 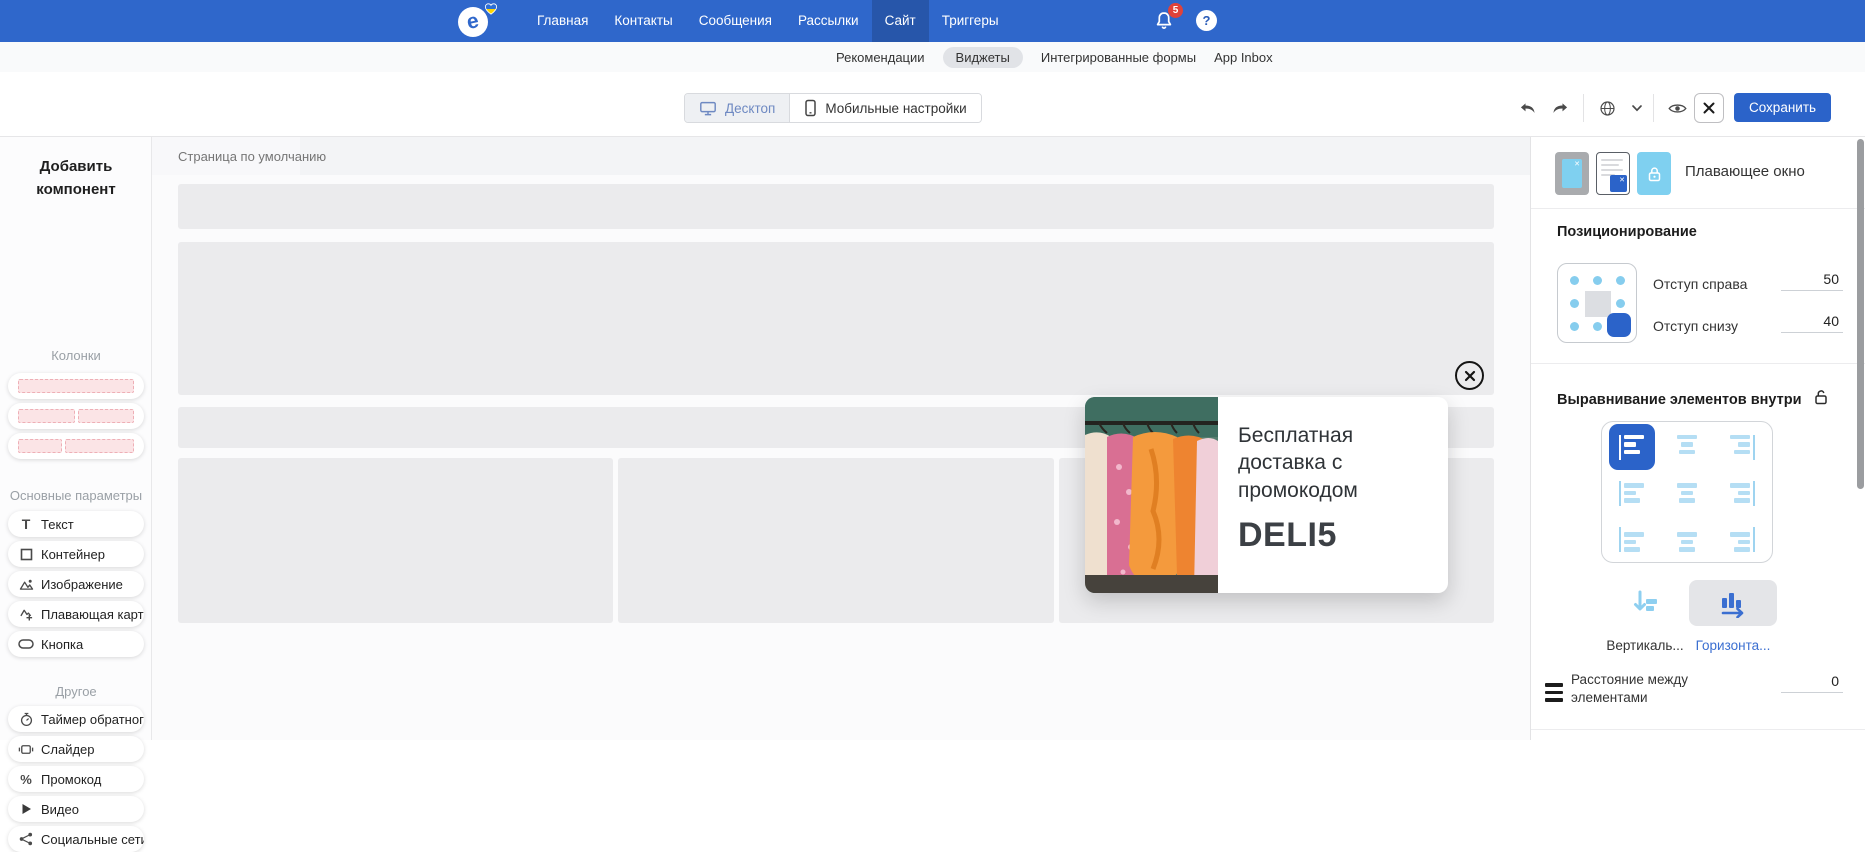 I want to click on sidebar-title: Добавить компонент, so click(x=76, y=178).